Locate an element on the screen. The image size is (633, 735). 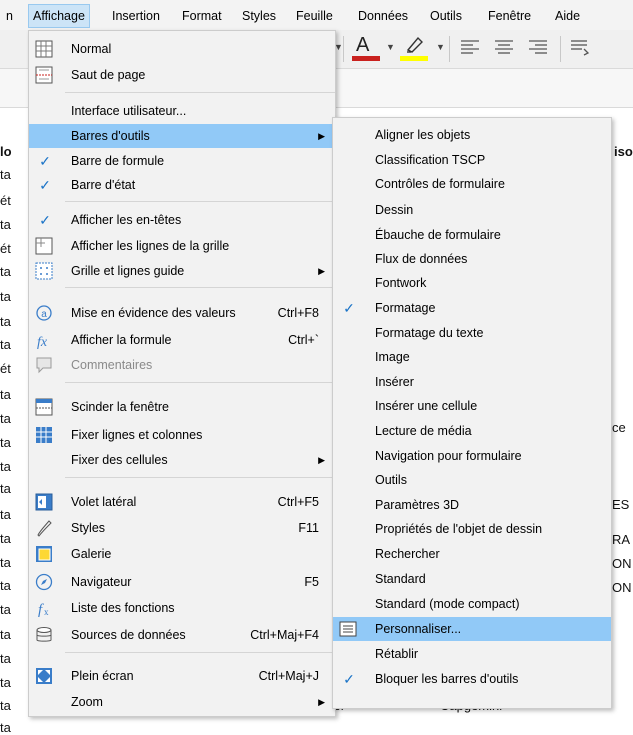
submenu-item-flux-de-donnees: Flux de données is located at coordinates (472, 259).